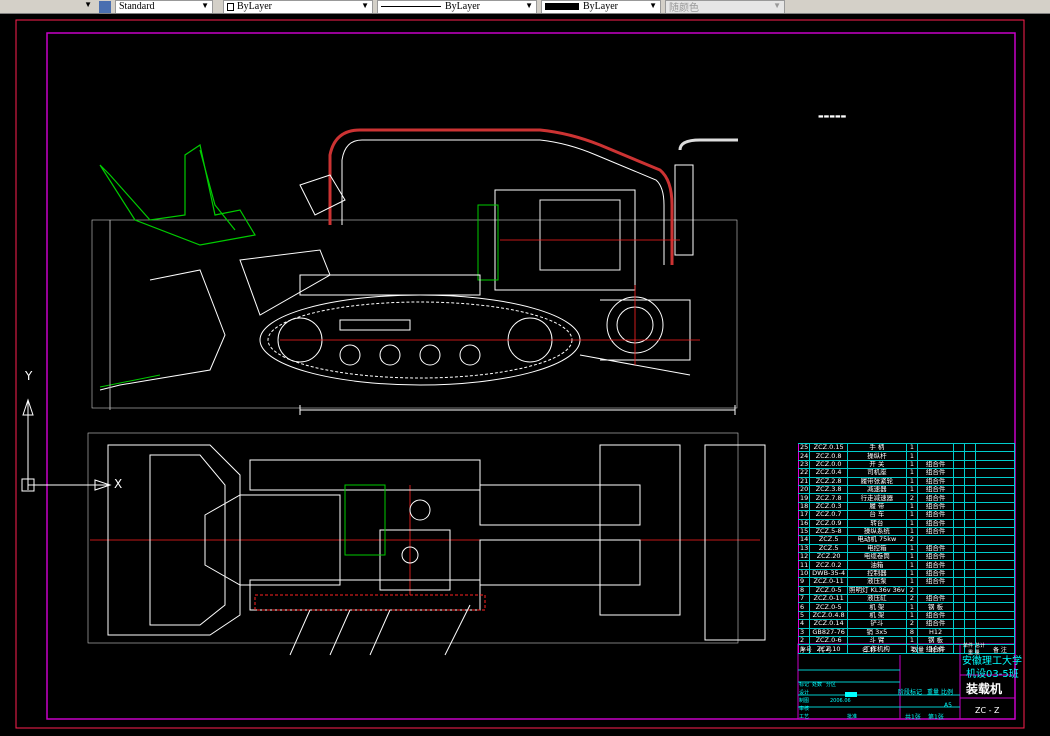 The image size is (1050, 736). I want to click on parts-row: 8 ZCZ.0-5 照明灯 KL36v 36v 2, so click(906, 590).